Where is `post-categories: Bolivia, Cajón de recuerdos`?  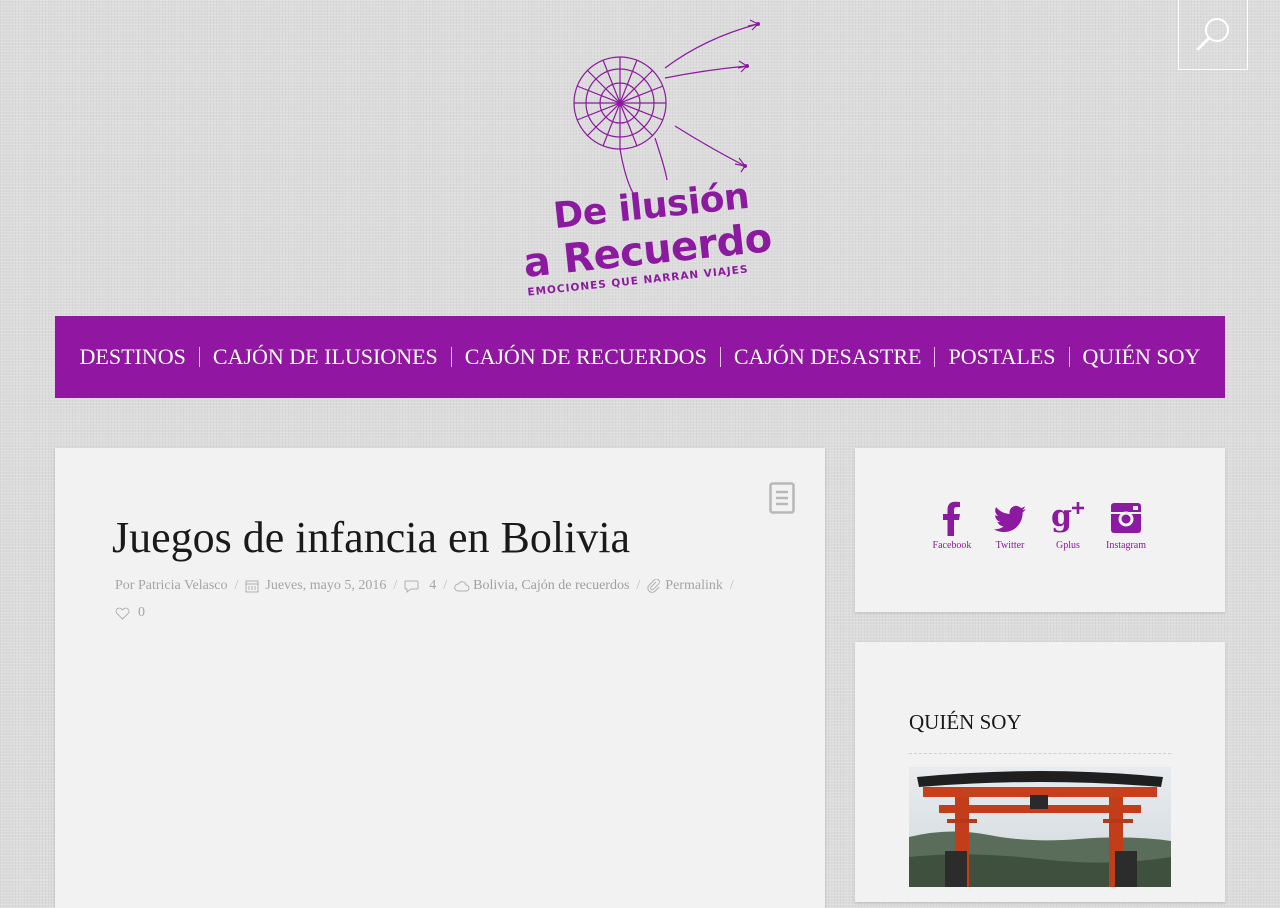 post-categories: Bolivia, Cajón de recuerdos is located at coordinates (551, 586).